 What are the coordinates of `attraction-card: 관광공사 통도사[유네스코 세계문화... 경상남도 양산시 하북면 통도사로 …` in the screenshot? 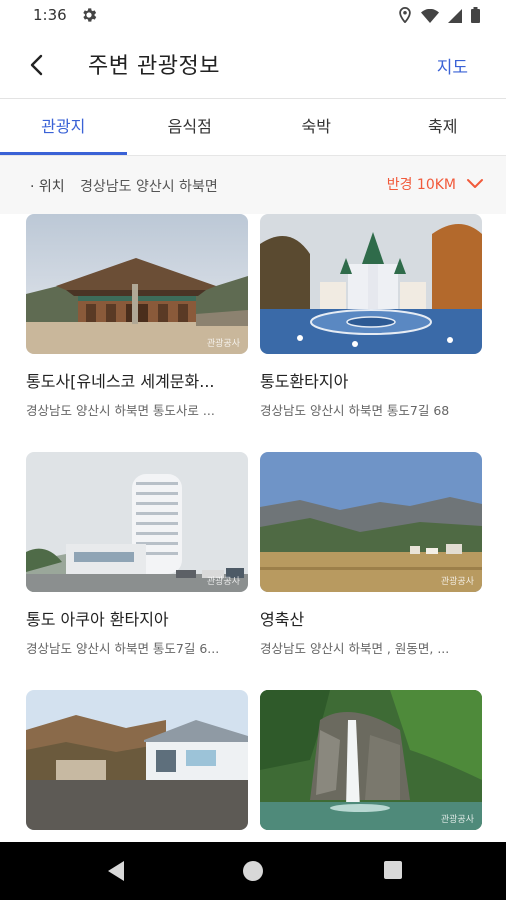 It's located at (137, 316).